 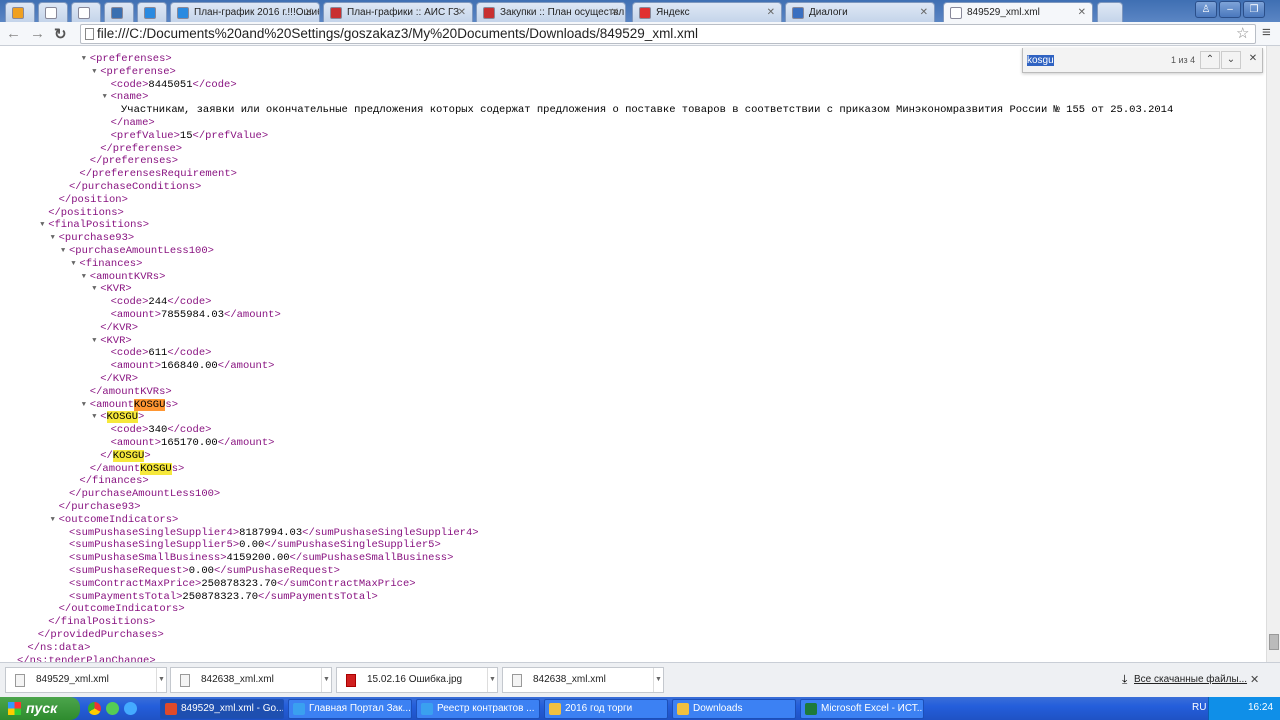 I want to click on xml-tag: </purchase93>, so click(x=99, y=507).